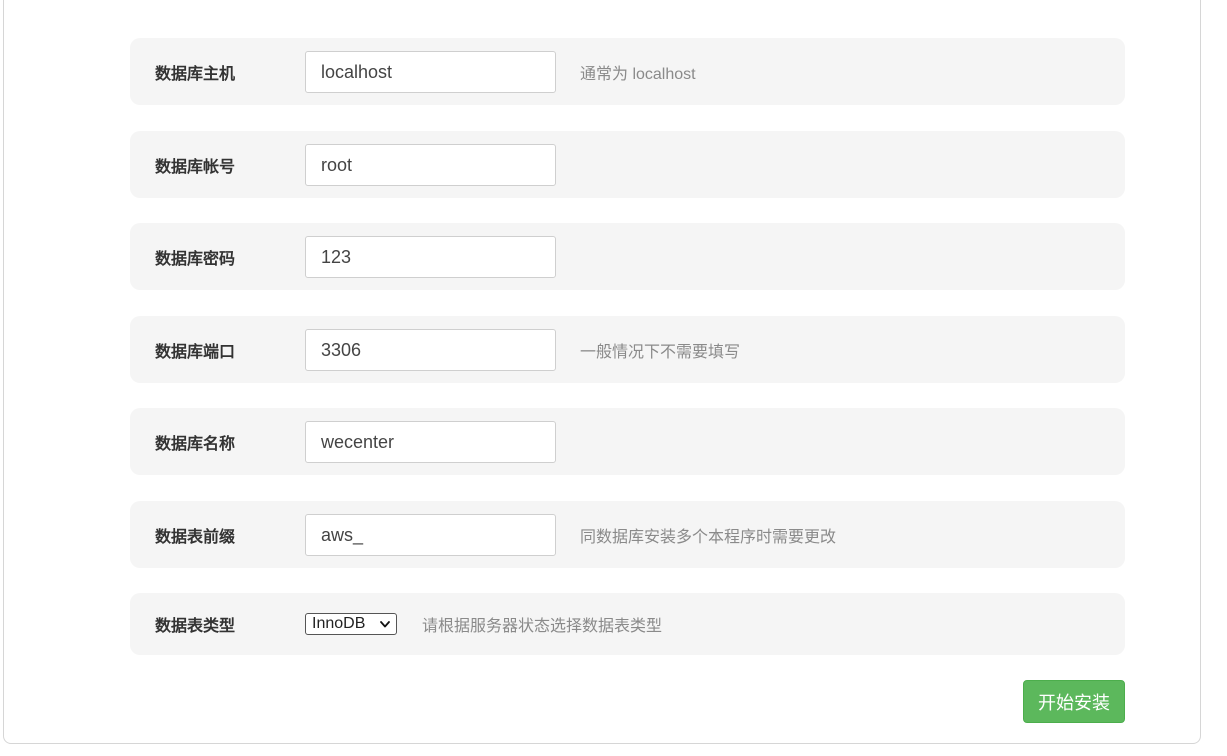 Image resolution: width=1227 pixels, height=756 pixels. What do you see at coordinates (195, 625) in the screenshot?
I see `table-type-label: 数据表类型` at bounding box center [195, 625].